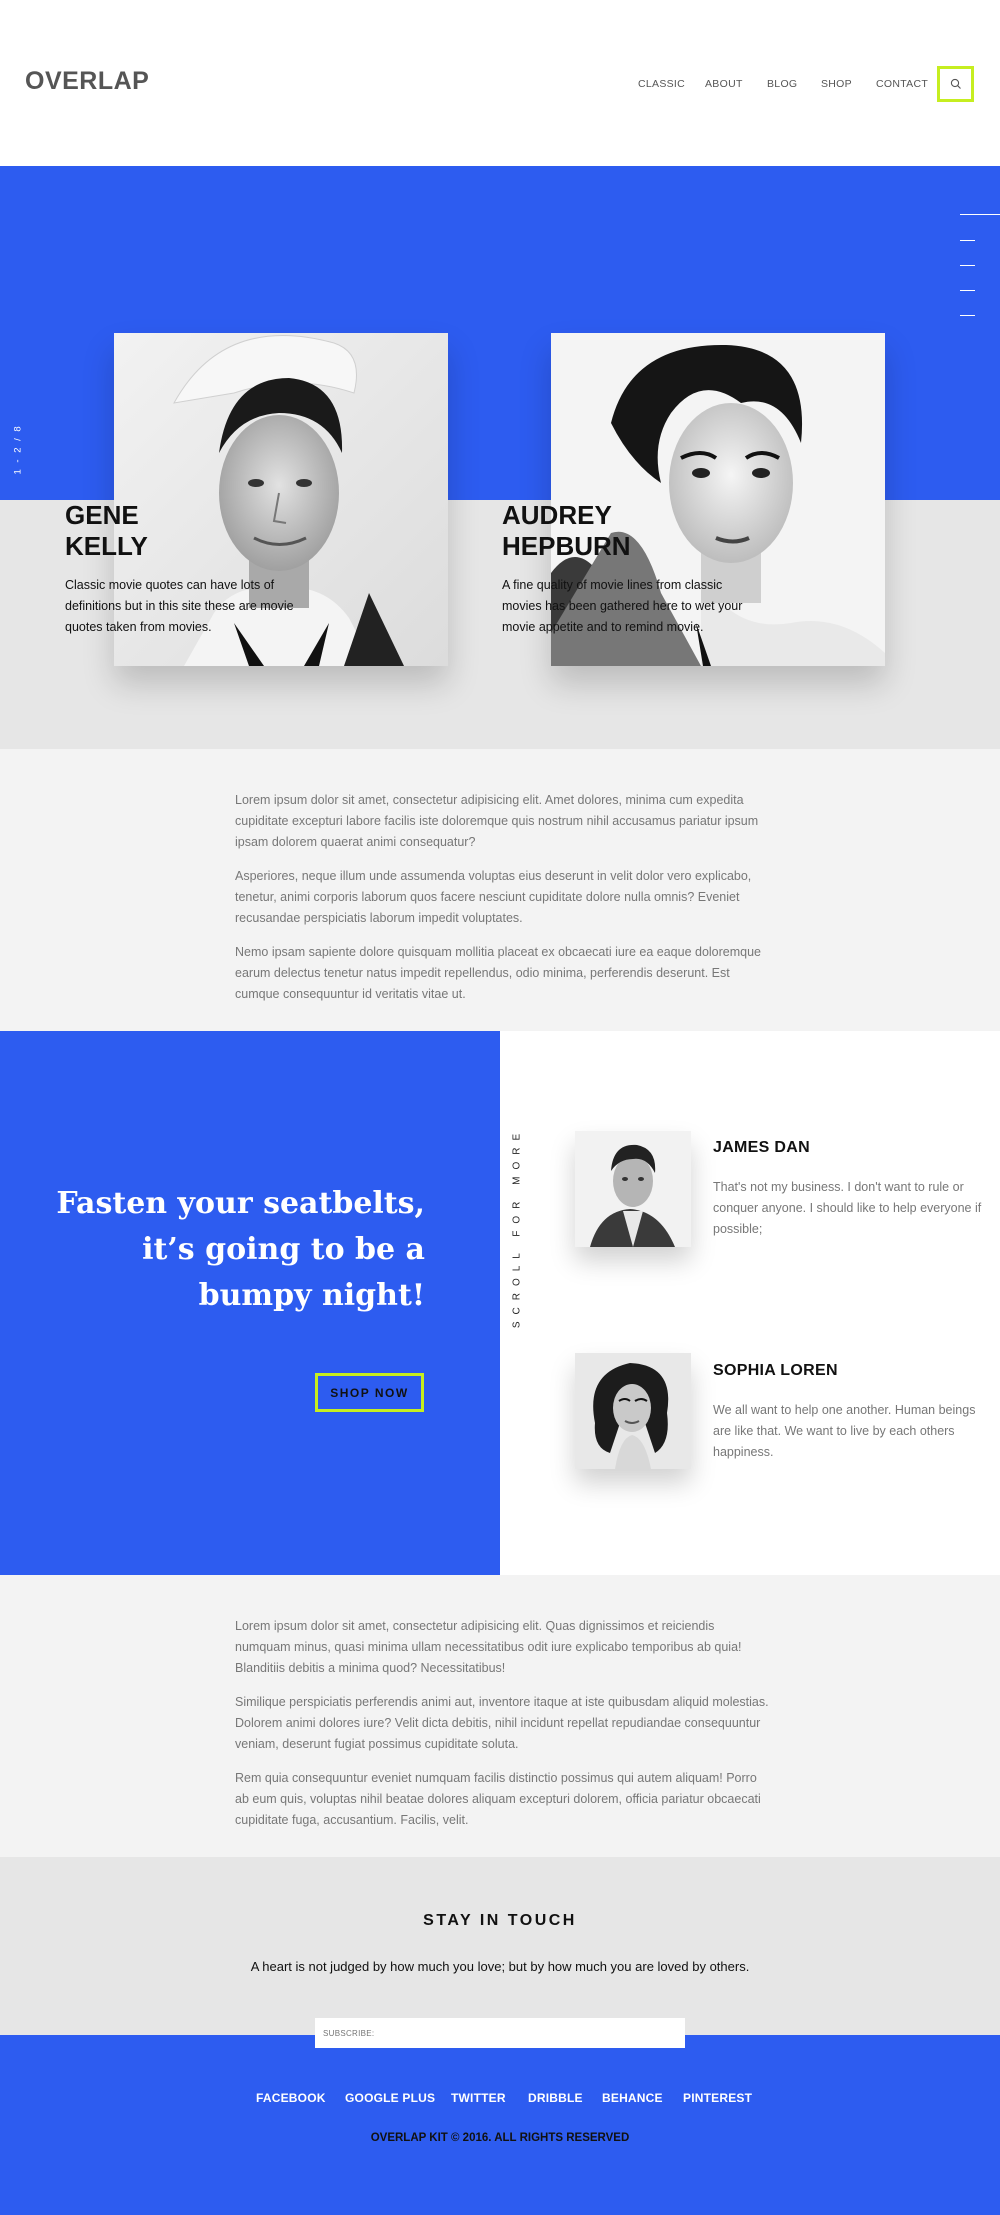 Image resolution: width=1000 pixels, height=2215 pixels. I want to click on social-link-facebook: FACEBOOK, so click(291, 2098).